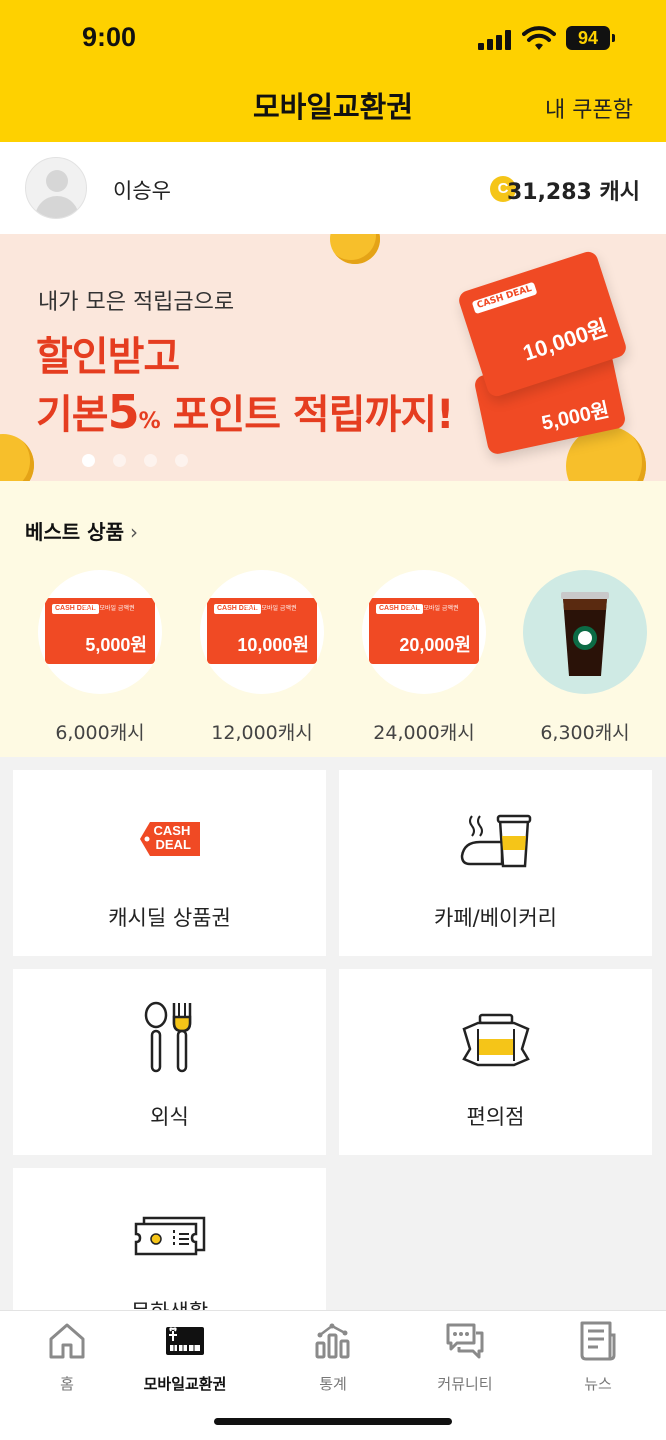  I want to click on product-image: CASH DEAL 캐시딜 모바일 금액권 5,000원, so click(100, 632).